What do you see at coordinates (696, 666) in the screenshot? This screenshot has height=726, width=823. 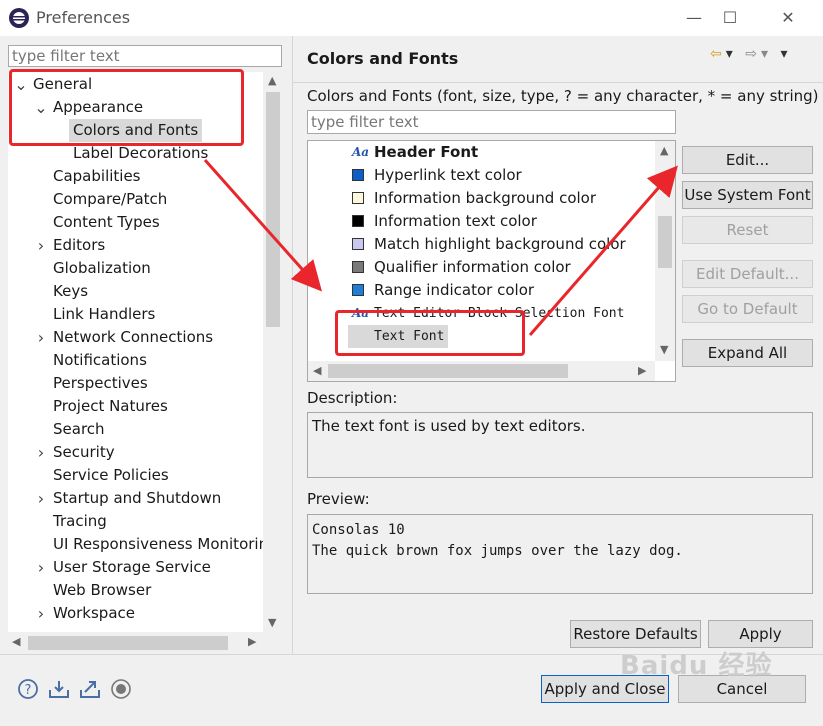 I see `watermark-logo: Baidu 经验` at bounding box center [696, 666].